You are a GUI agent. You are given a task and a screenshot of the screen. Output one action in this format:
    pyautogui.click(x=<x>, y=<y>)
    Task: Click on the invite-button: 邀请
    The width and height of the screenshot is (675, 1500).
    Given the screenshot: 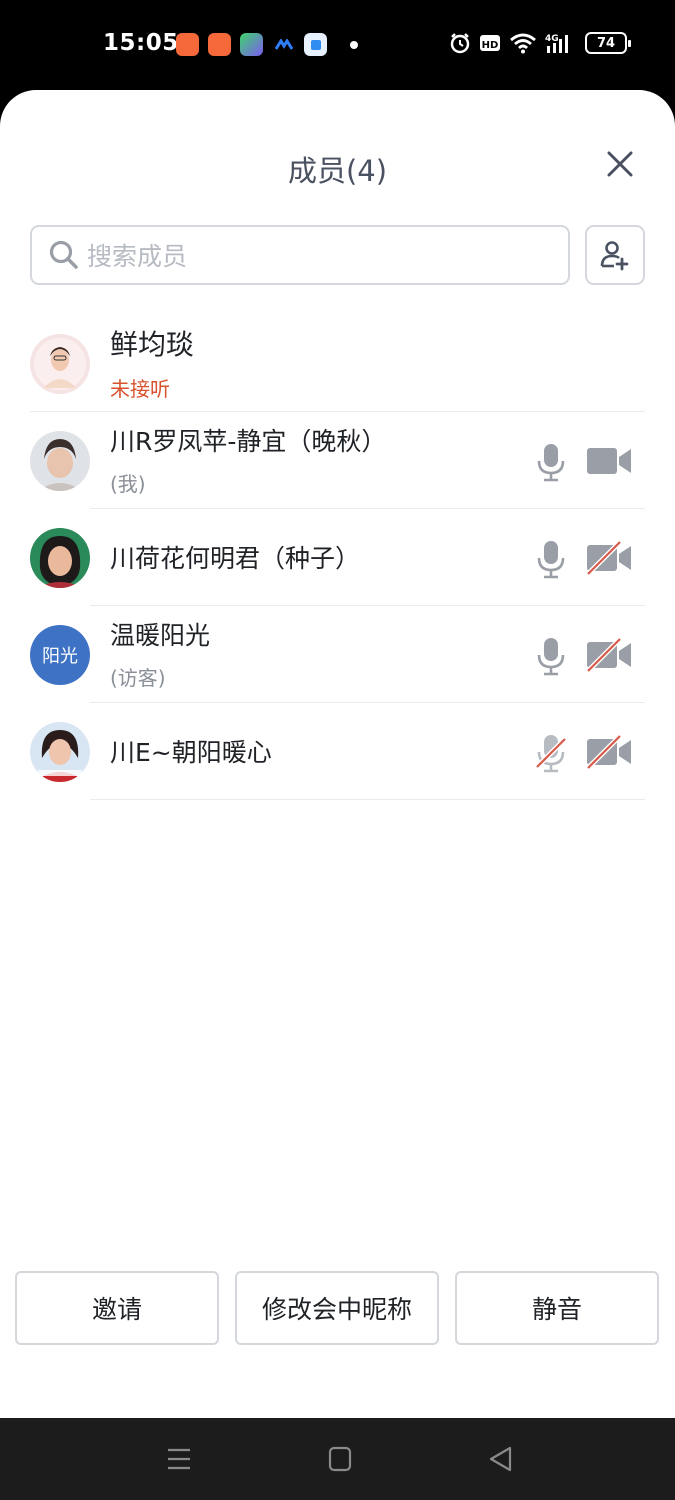 What is the action you would take?
    pyautogui.click(x=117, y=1308)
    